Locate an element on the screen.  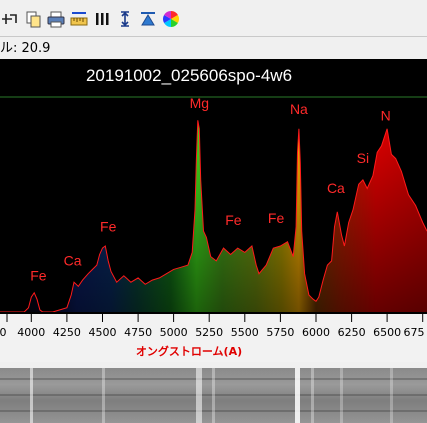
copy-icon is located at coordinates (33, 19).